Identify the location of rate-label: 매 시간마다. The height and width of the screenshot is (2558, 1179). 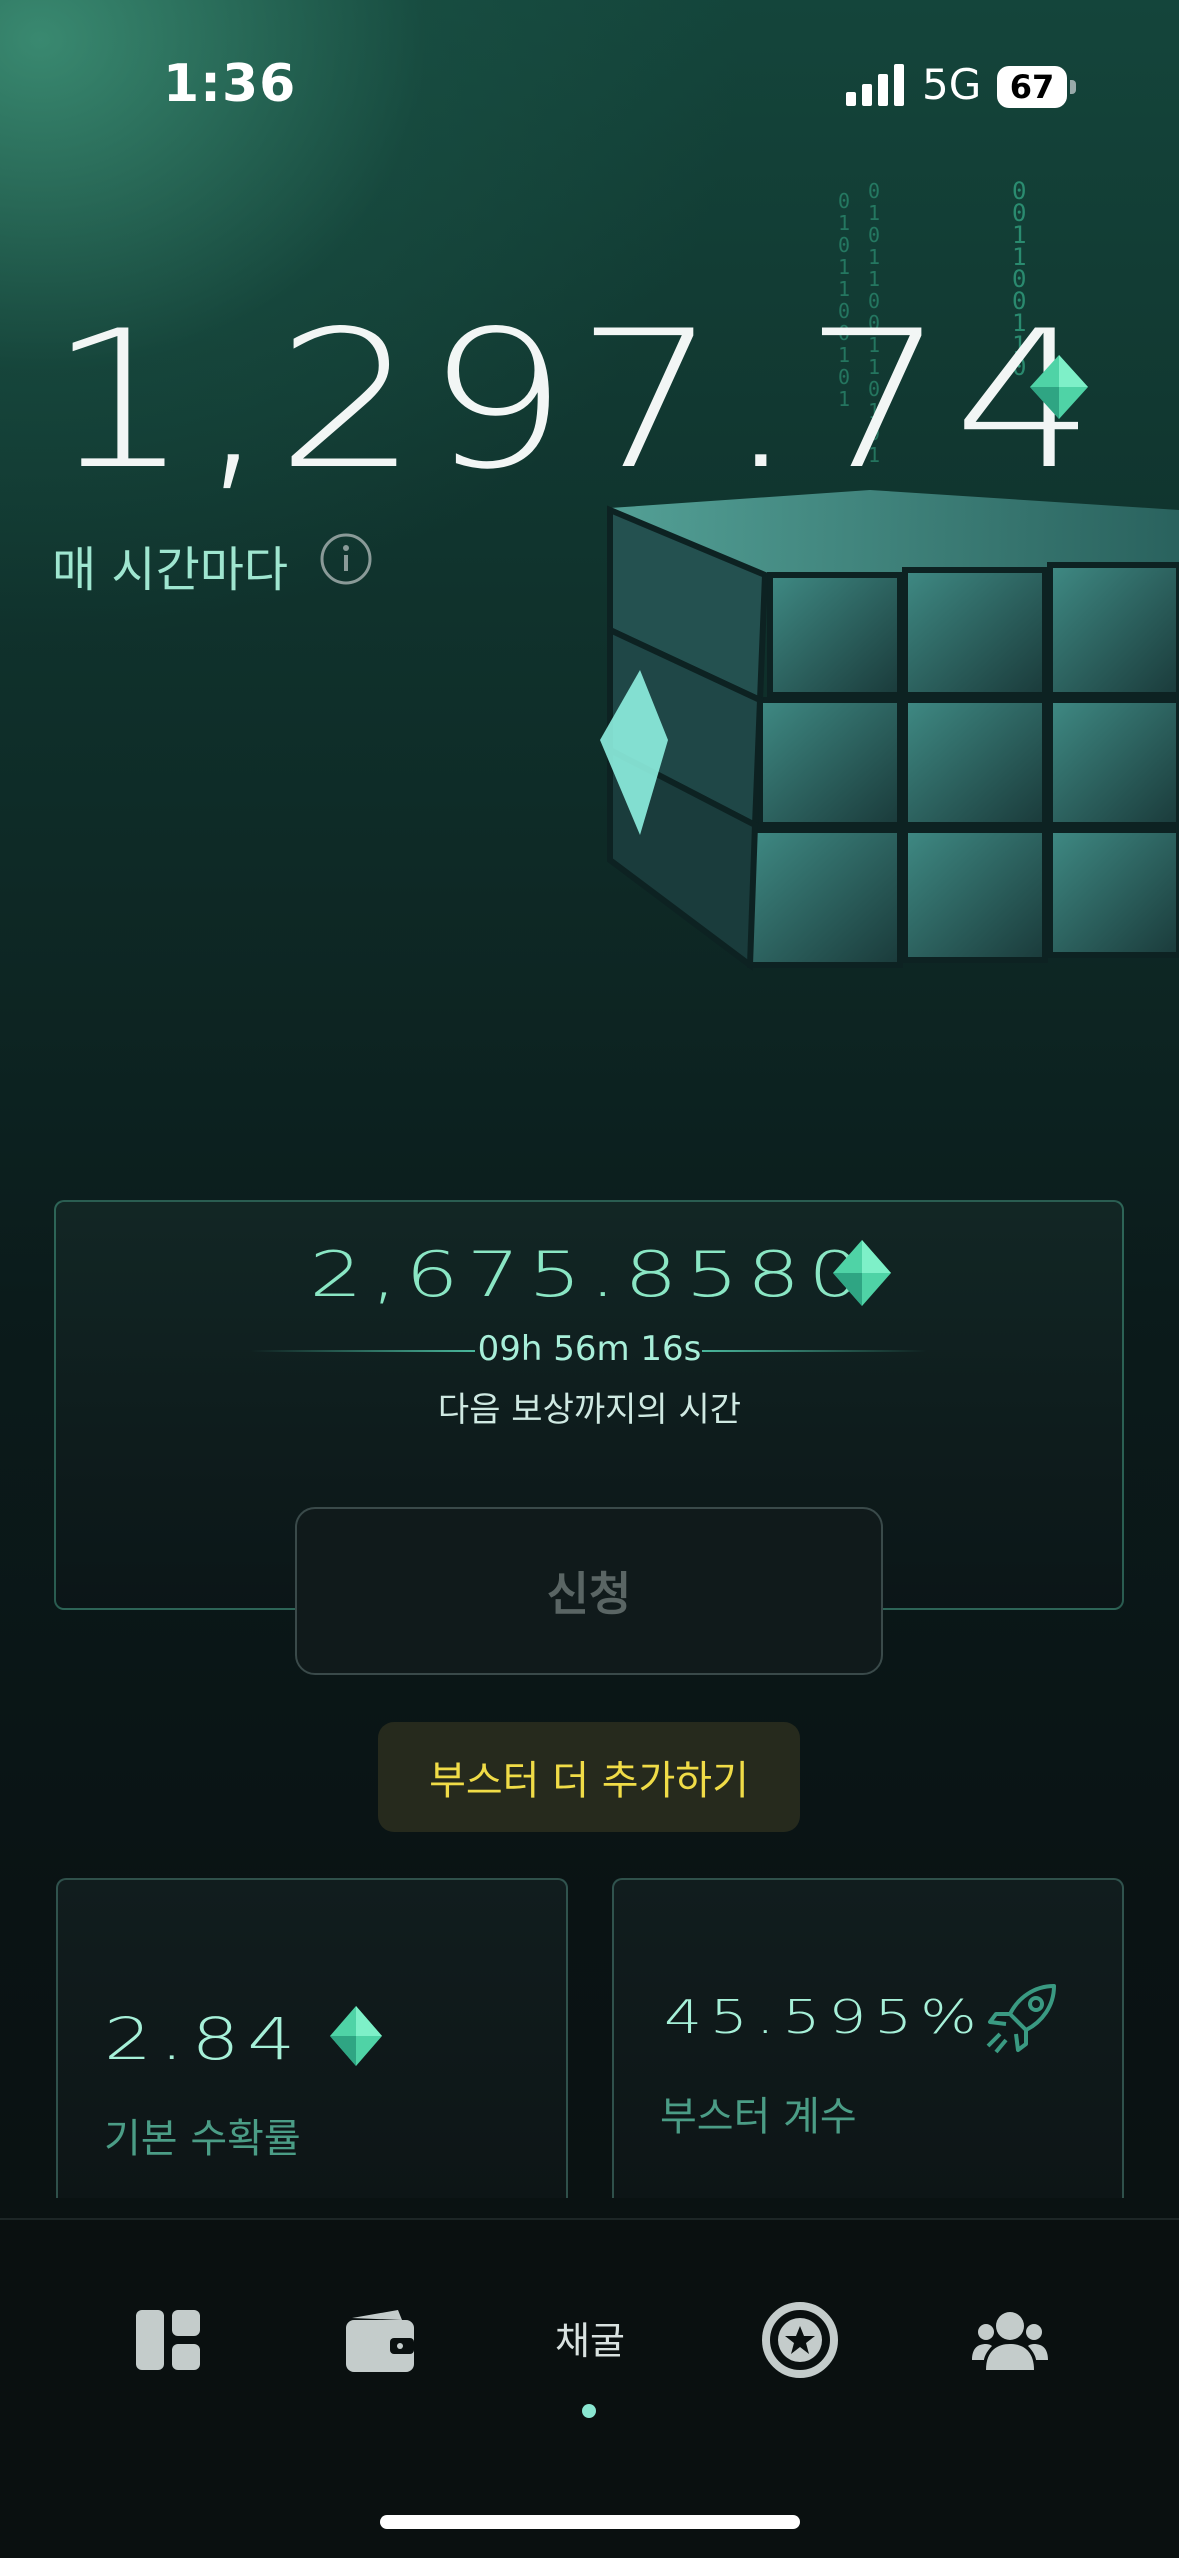
(170, 570).